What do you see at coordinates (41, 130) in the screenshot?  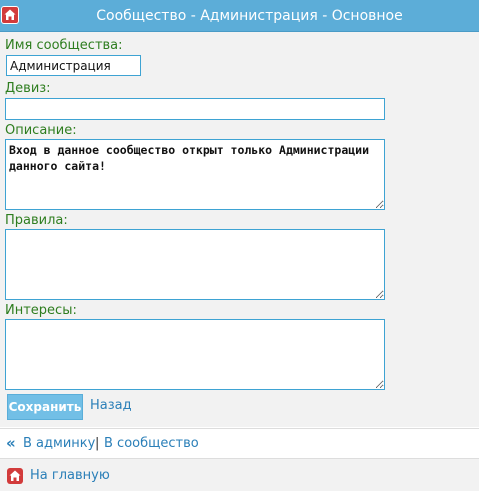 I see `description-label: Описание:` at bounding box center [41, 130].